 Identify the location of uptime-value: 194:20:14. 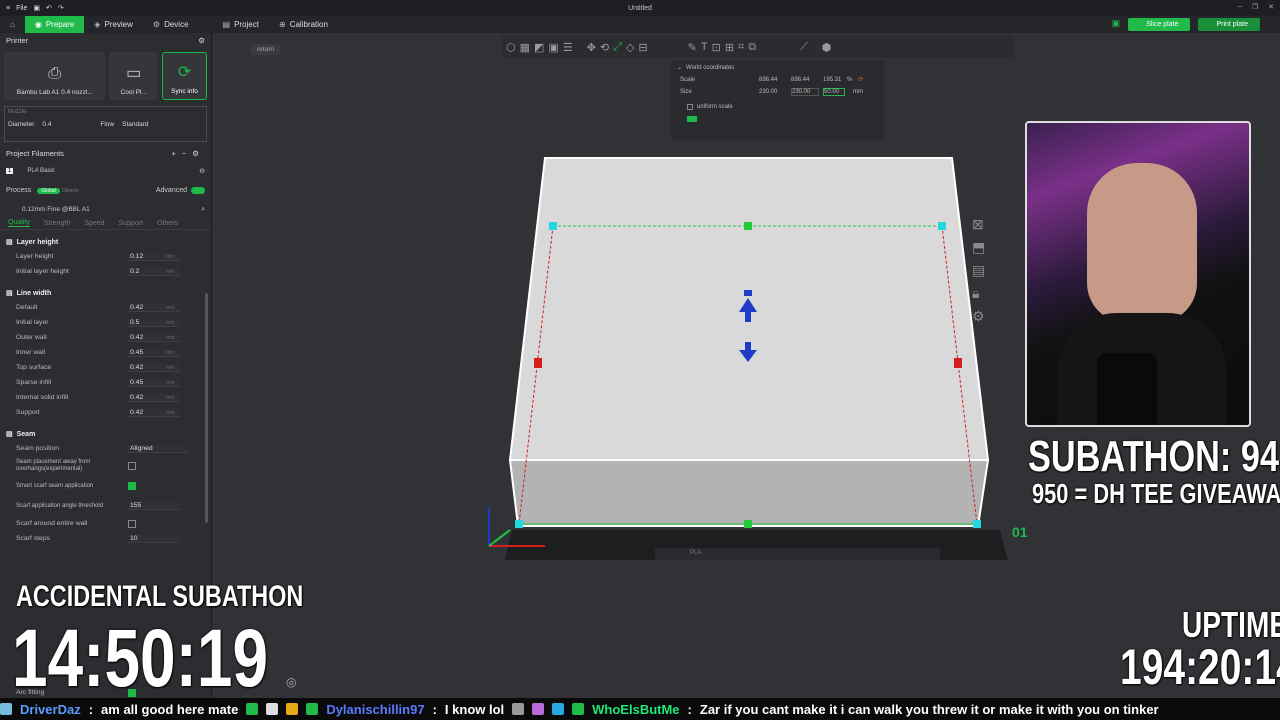
(1200, 667).